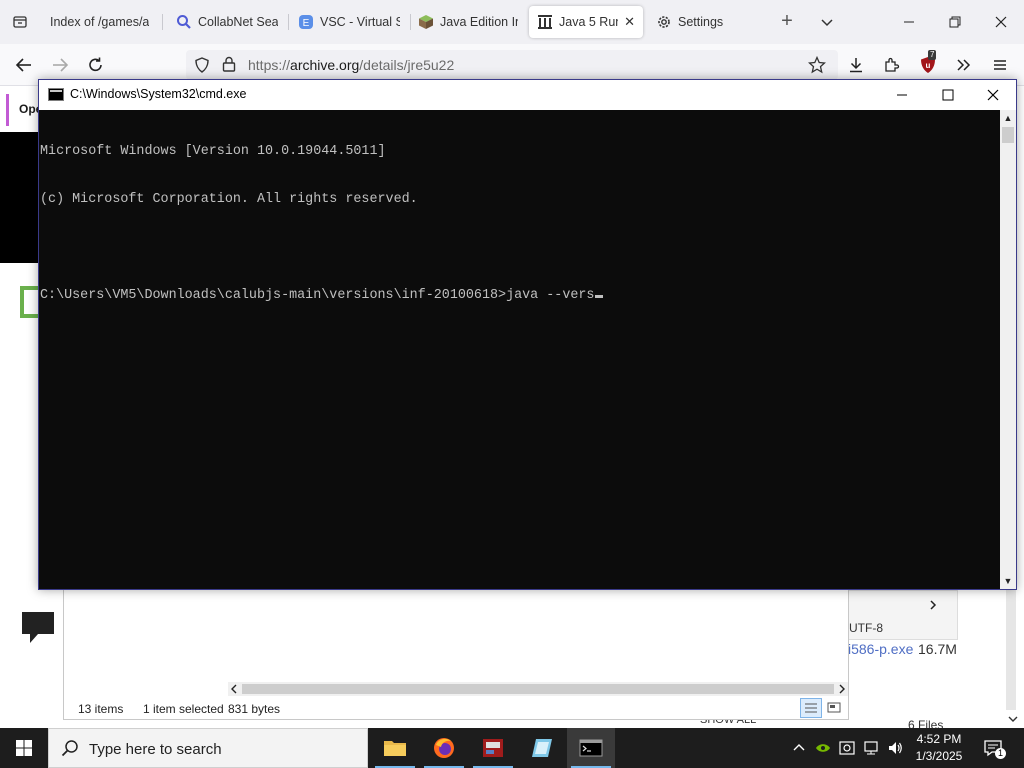 This screenshot has width=1024, height=768. I want to click on chevron-up-icon, so click(799, 747).